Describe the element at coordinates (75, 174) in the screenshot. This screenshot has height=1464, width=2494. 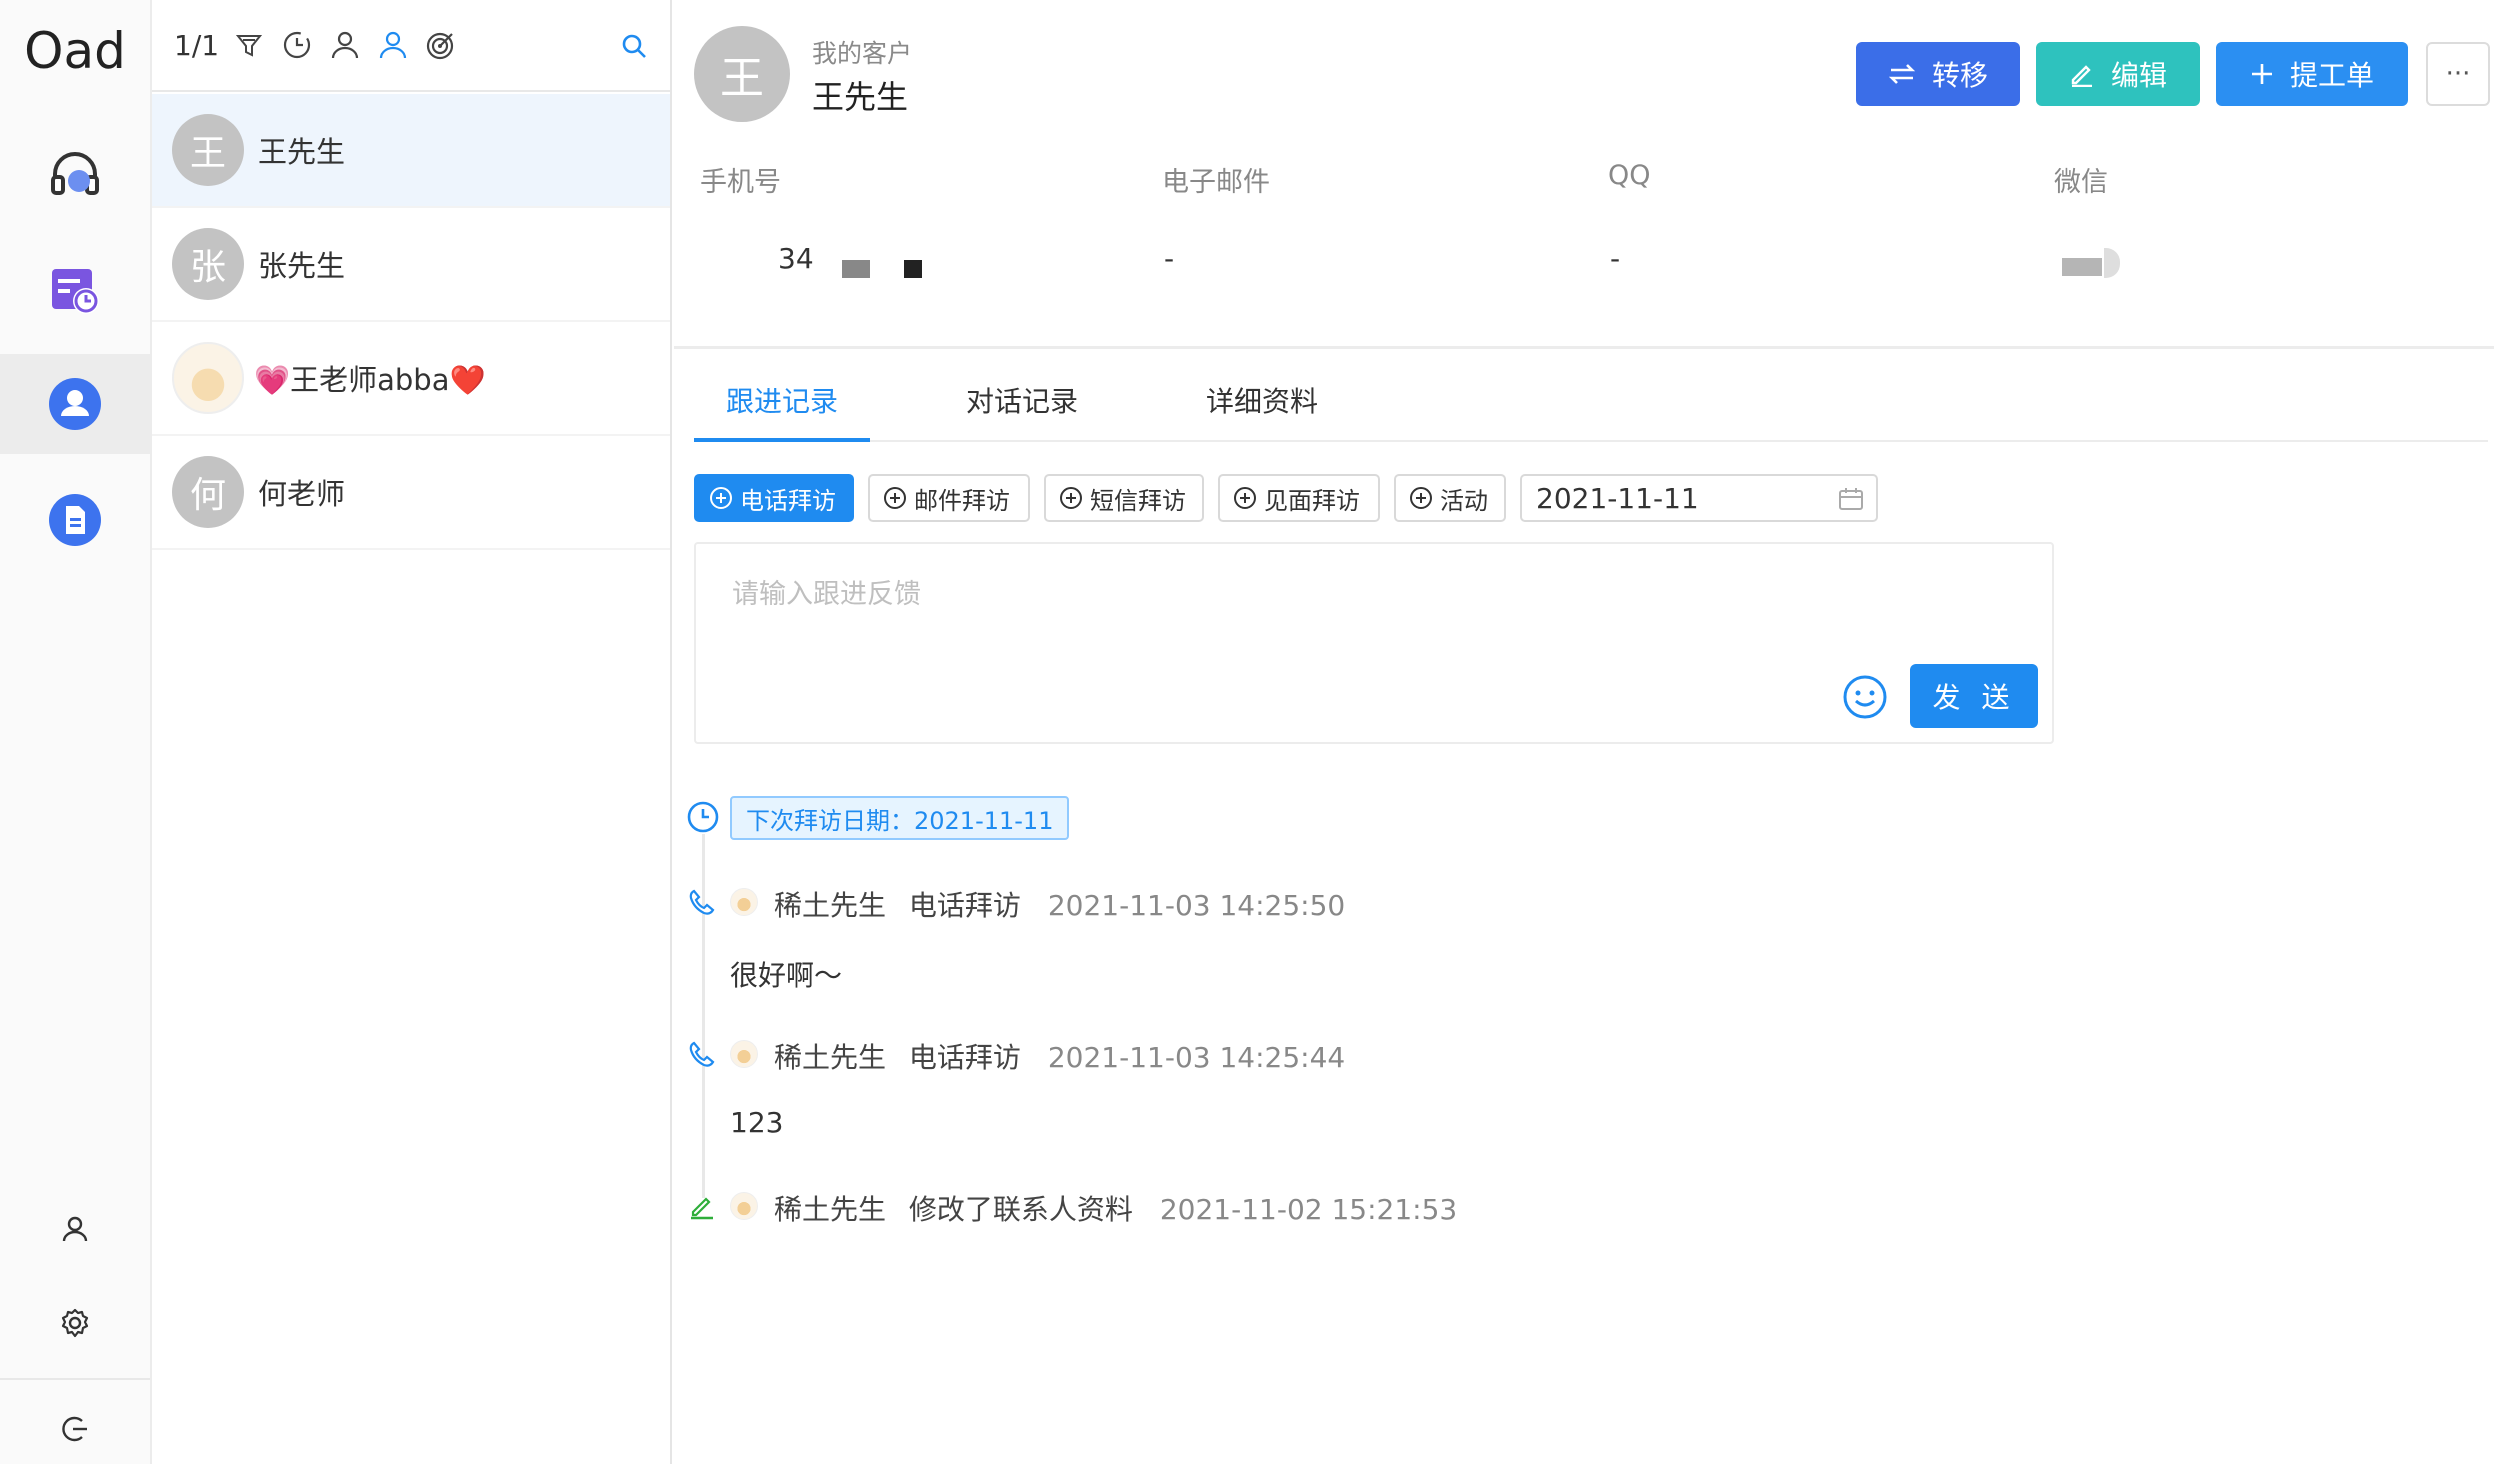
I see `nav-item-service` at that location.